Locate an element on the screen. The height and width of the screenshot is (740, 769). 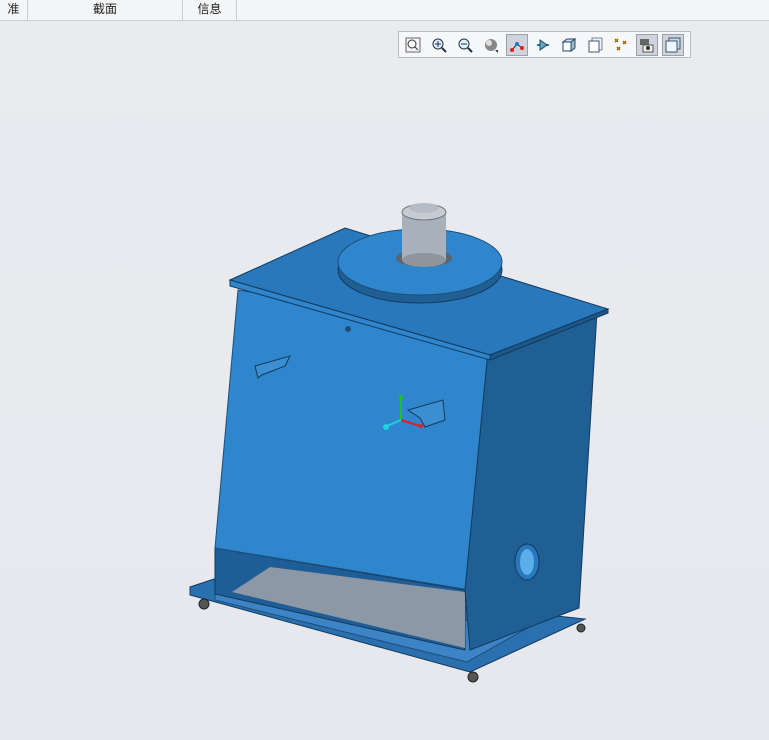
top-screw is located at coordinates (348, 329).